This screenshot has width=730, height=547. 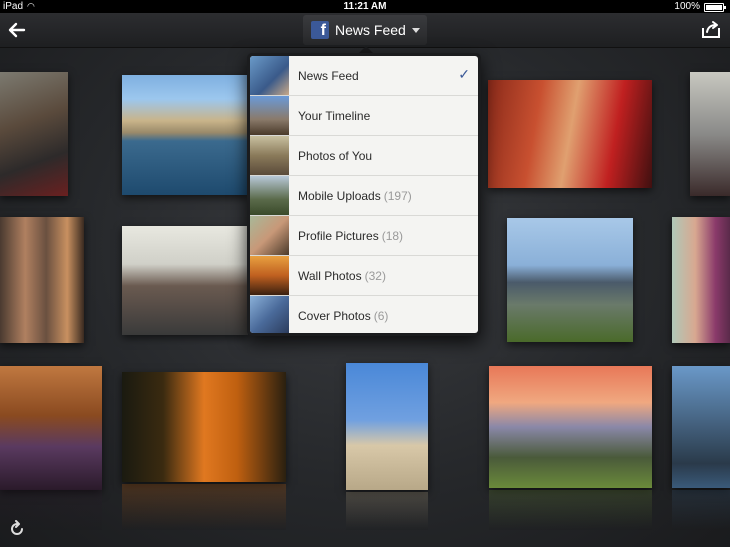 I want to click on menu-item-wall-photos: Wall Photos (32), so click(x=364, y=276).